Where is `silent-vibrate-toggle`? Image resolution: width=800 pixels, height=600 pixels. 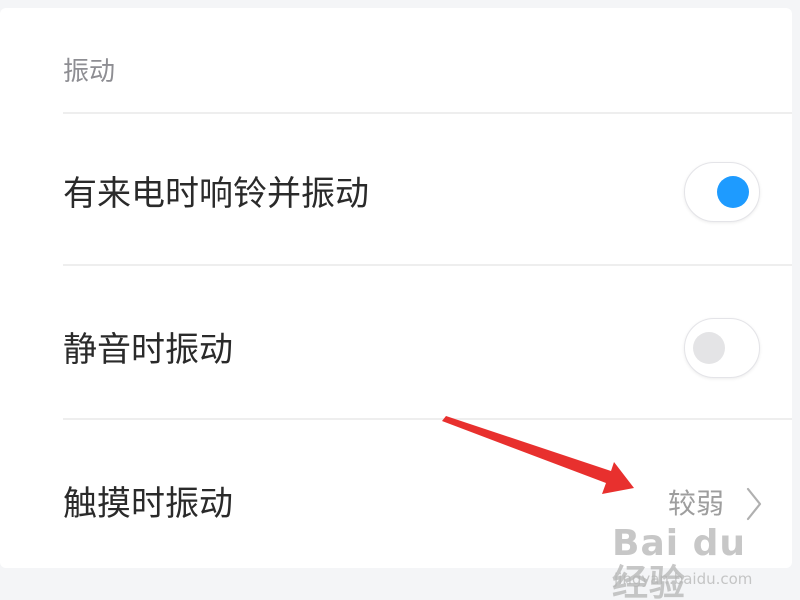
silent-vibrate-toggle is located at coordinates (722, 348).